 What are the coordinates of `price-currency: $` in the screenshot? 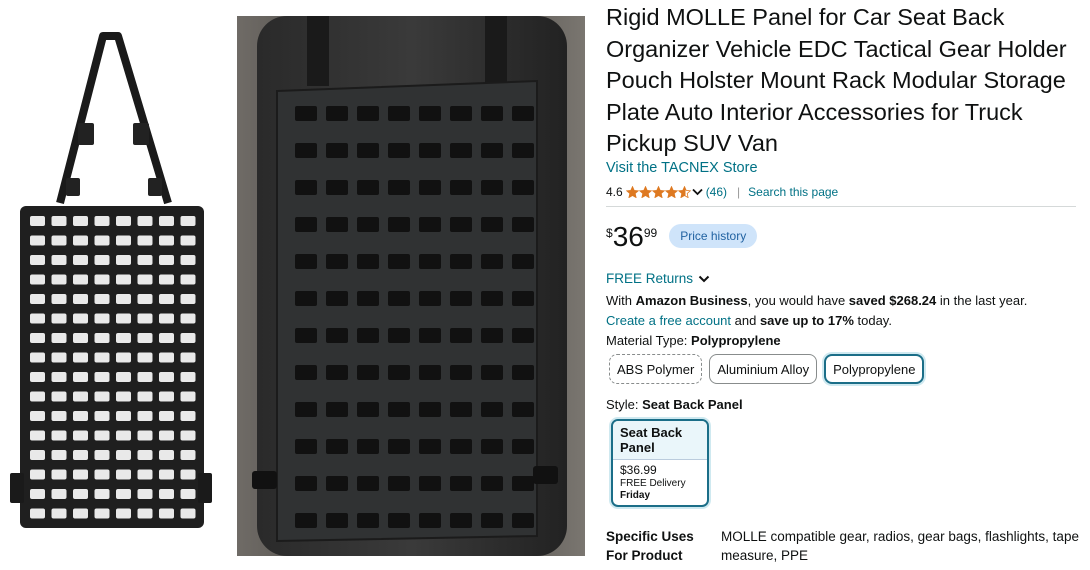 It's located at (609, 233).